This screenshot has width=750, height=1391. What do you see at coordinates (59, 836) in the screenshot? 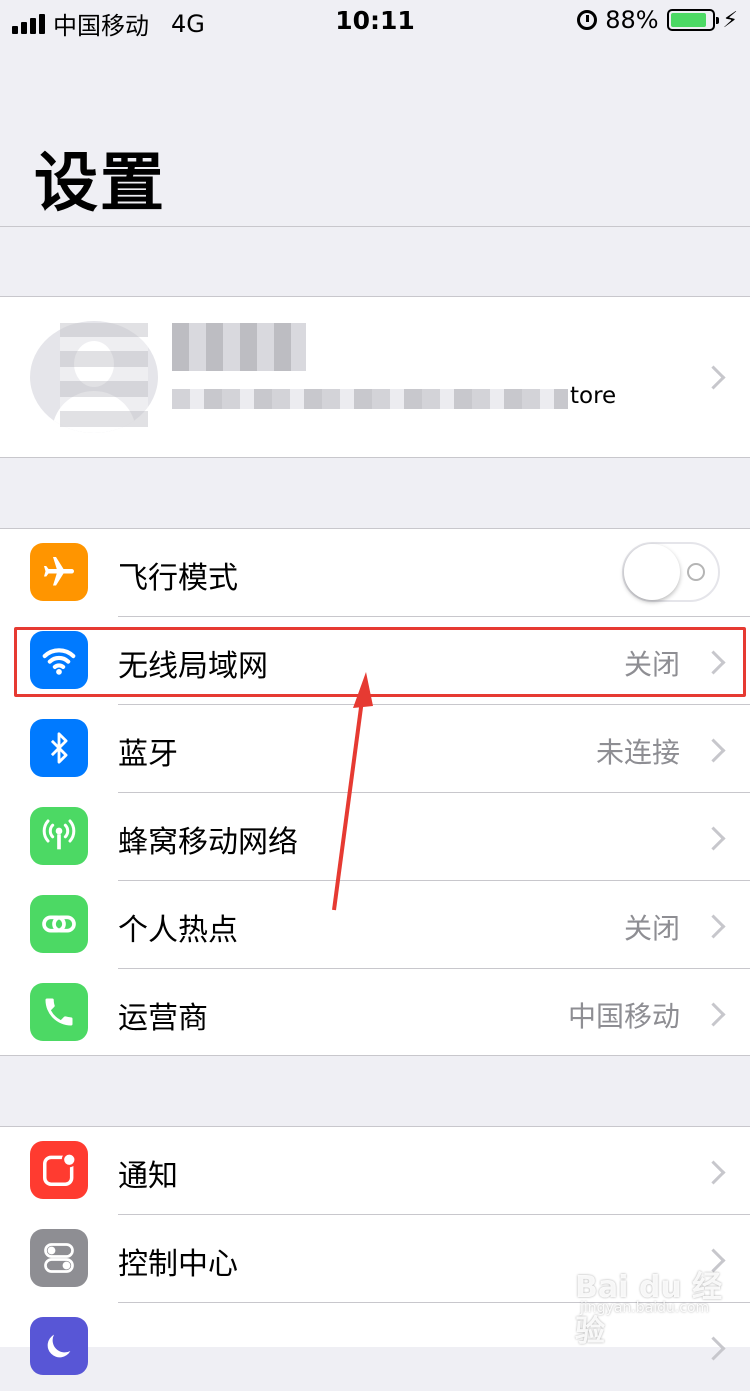
I see `cellular-icon` at bounding box center [59, 836].